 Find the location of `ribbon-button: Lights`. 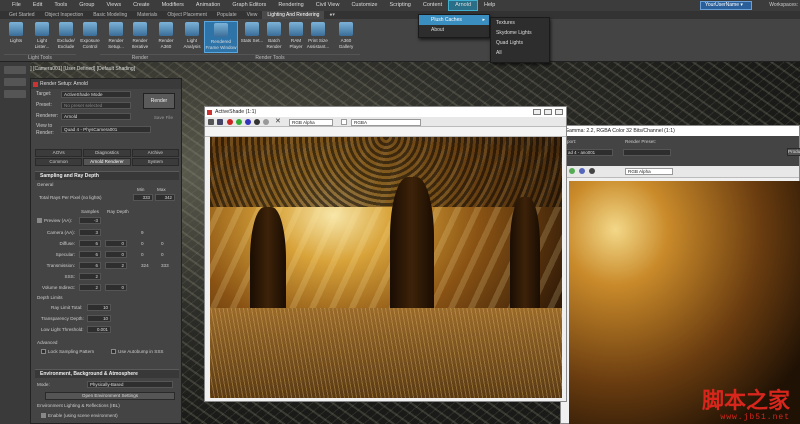

ribbon-button: Lights is located at coordinates (16, 37).